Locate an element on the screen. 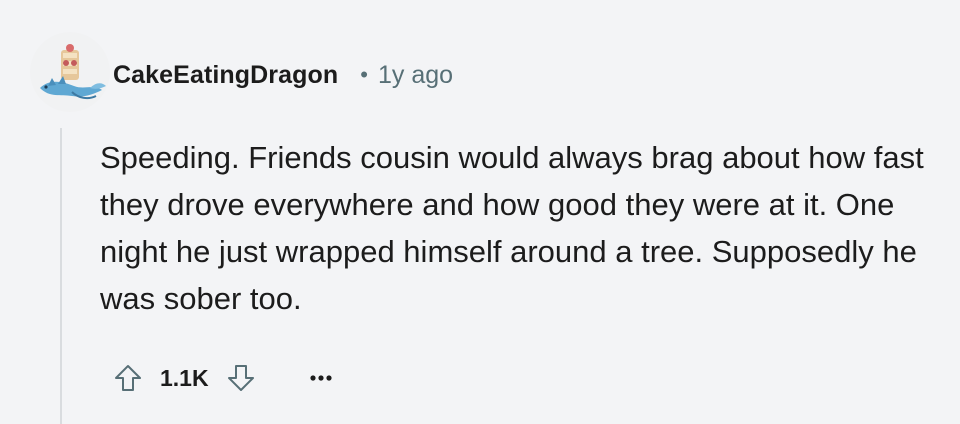 This screenshot has width=960, height=424. more-options-icon is located at coordinates (320, 378).